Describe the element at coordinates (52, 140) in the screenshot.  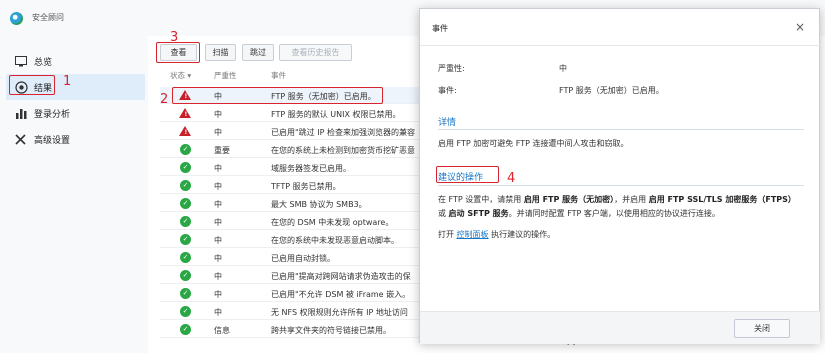
I see `sidebar-item-label: 高级设置` at that location.